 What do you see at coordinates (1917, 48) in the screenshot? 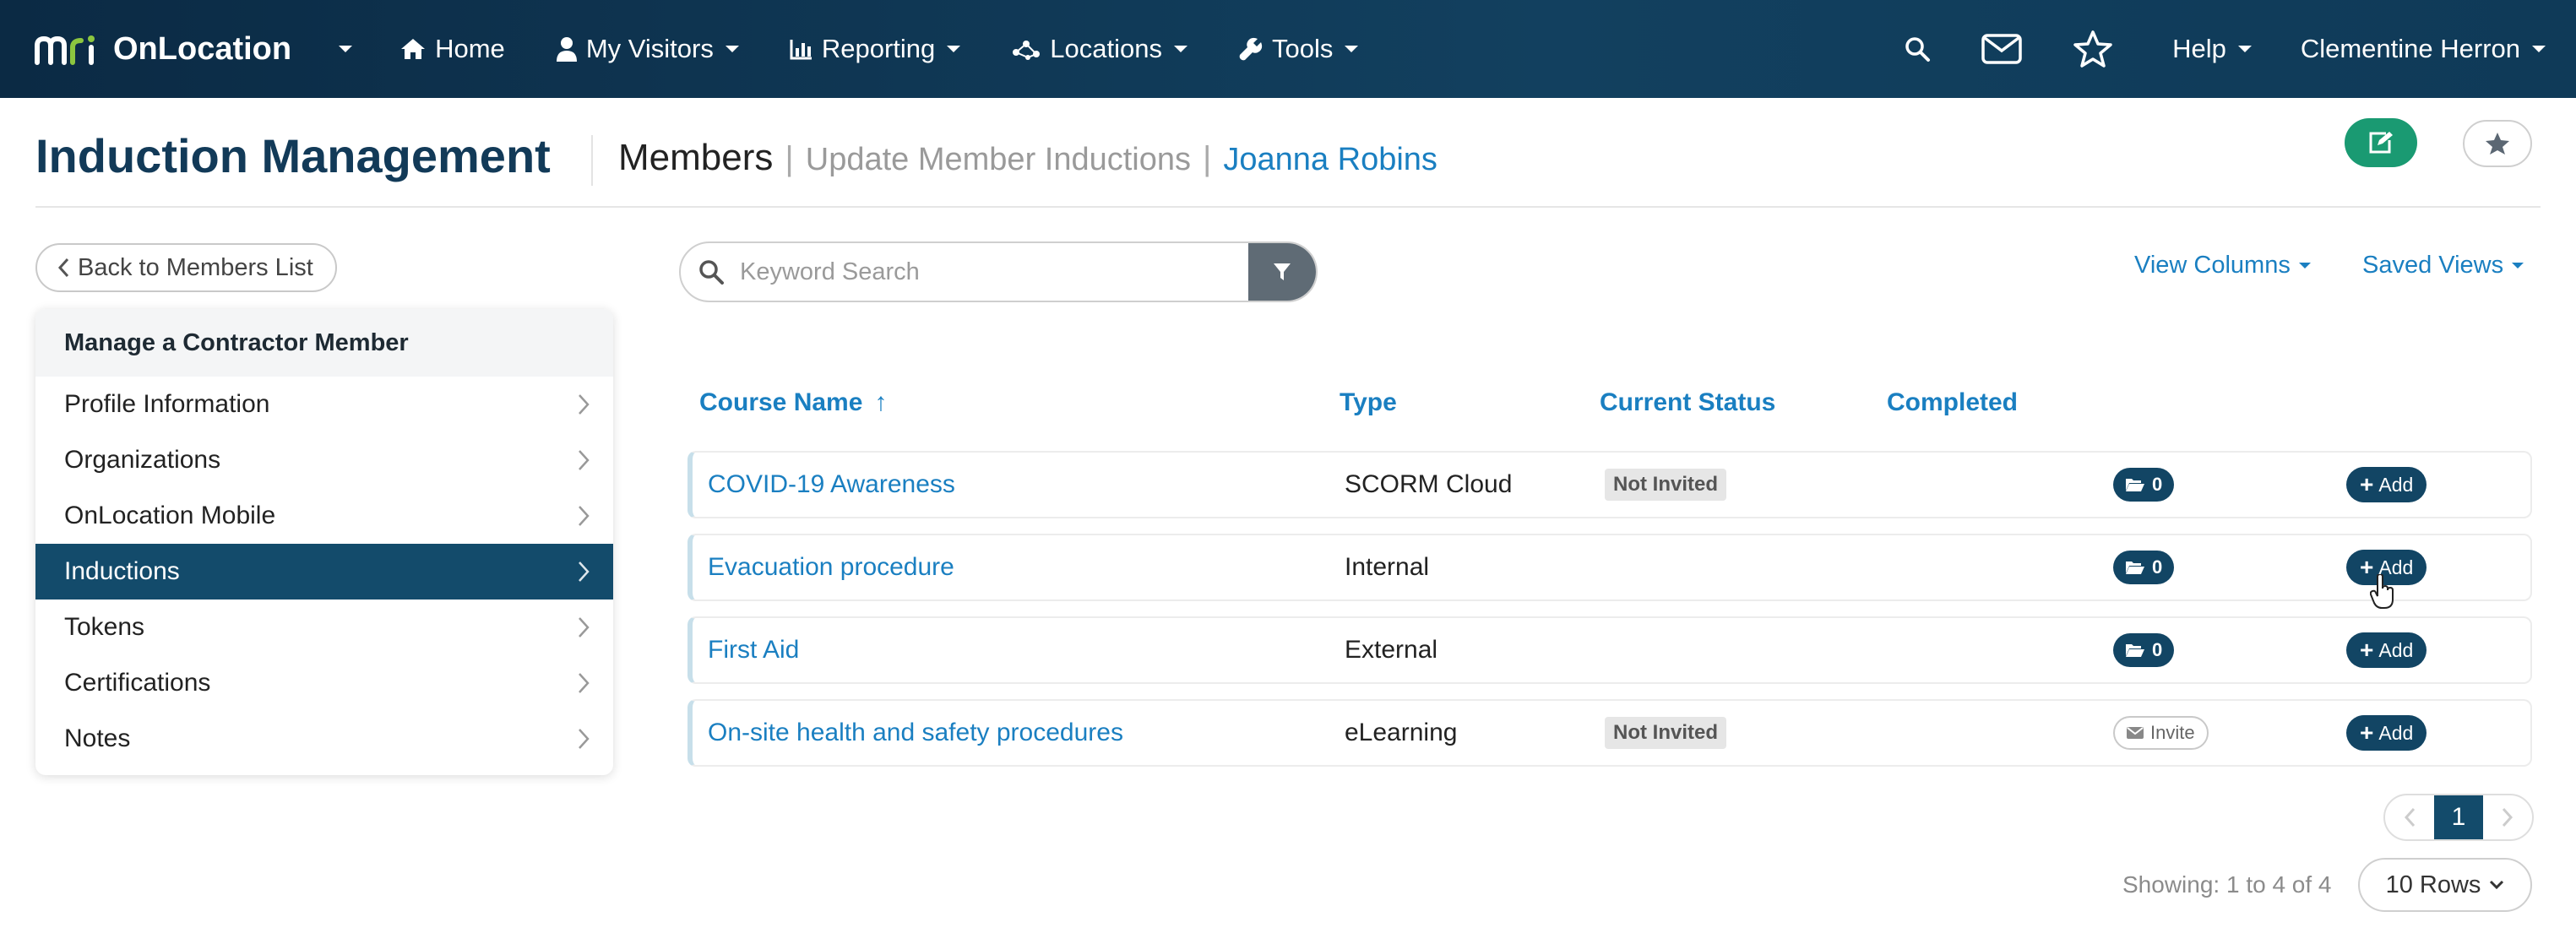
I see `search-button` at bounding box center [1917, 48].